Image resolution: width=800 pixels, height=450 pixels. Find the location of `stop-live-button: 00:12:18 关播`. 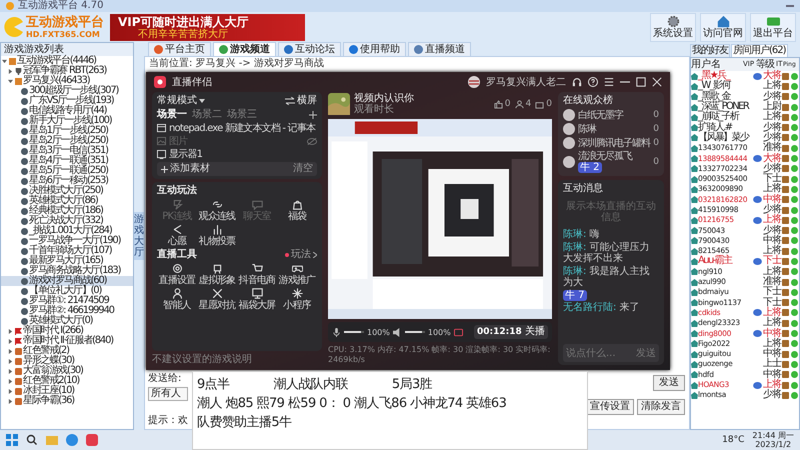

stop-live-button: 00:12:18 关播 is located at coordinates (511, 332).